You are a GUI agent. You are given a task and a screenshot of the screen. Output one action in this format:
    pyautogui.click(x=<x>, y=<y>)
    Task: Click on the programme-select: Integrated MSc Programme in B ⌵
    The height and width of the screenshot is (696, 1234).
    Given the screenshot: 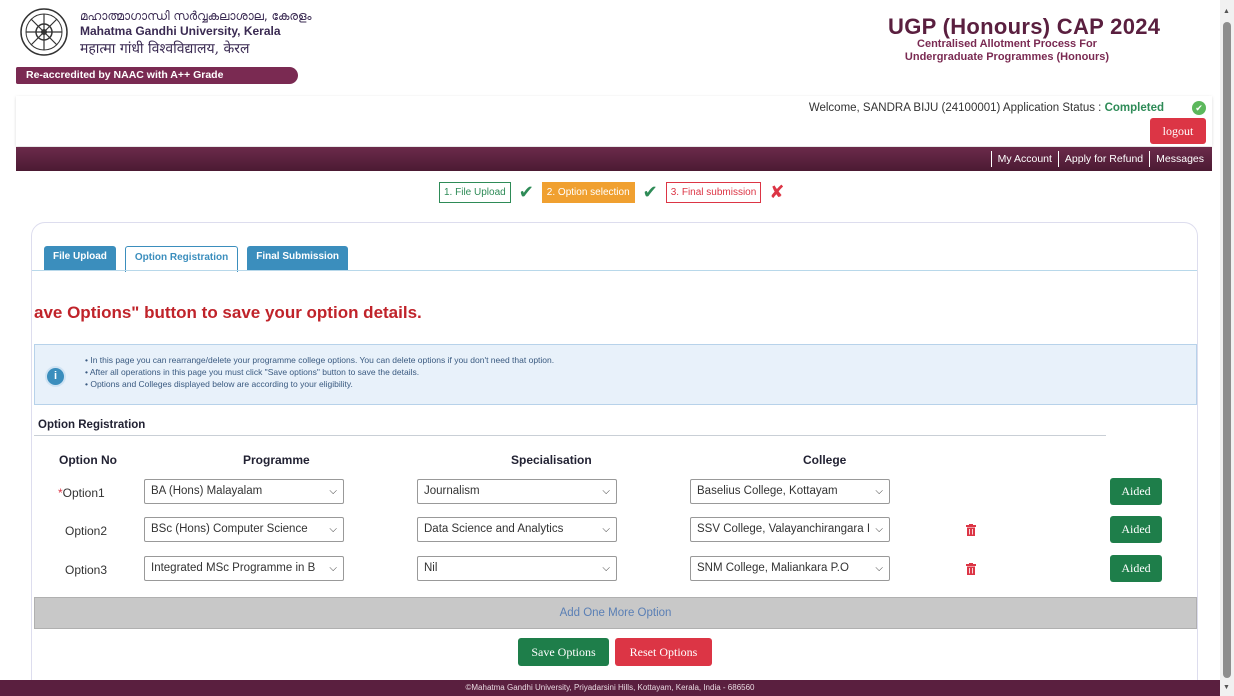 What is the action you would take?
    pyautogui.click(x=244, y=568)
    